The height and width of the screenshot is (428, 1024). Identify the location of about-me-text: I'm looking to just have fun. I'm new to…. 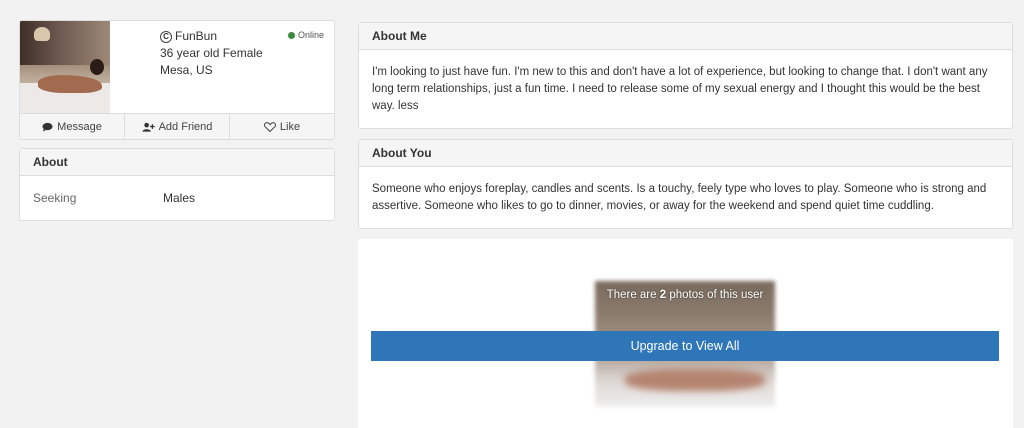
(680, 89).